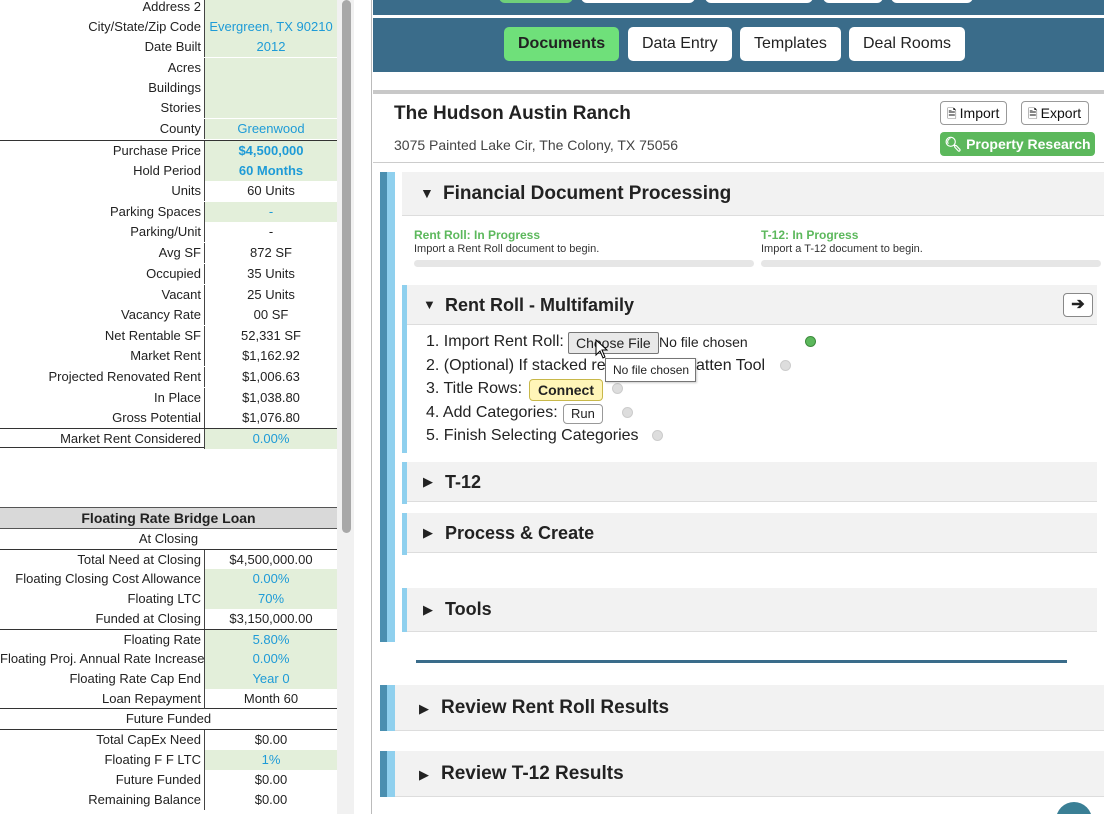 This screenshot has height=814, width=1104. I want to click on property-research-button: 🔍︎ Property Research, so click(1017, 144).